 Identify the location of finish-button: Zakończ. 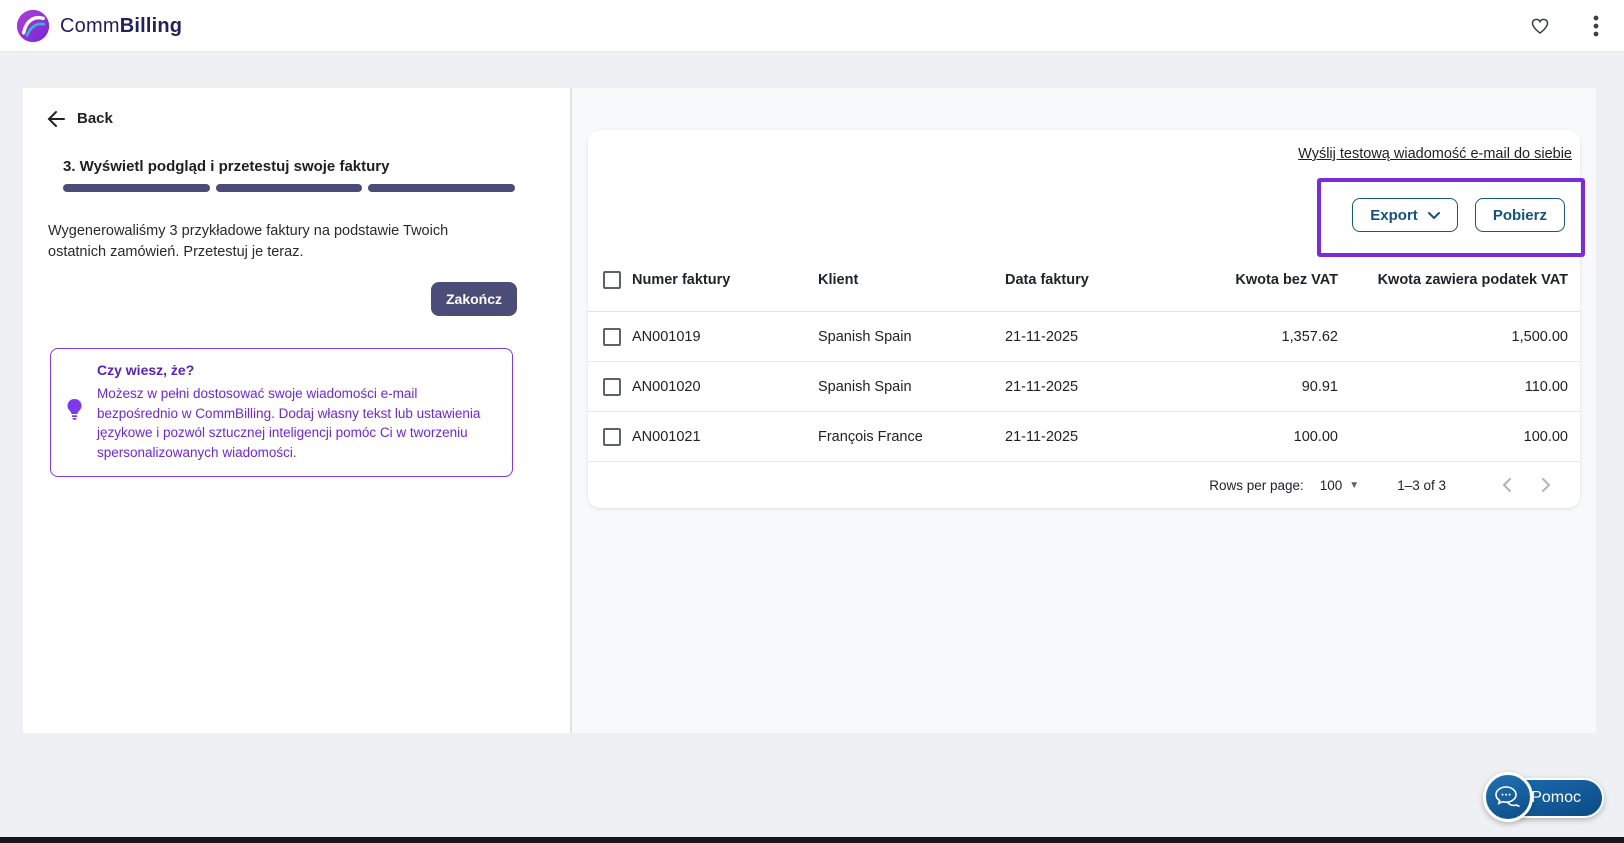
(473, 299).